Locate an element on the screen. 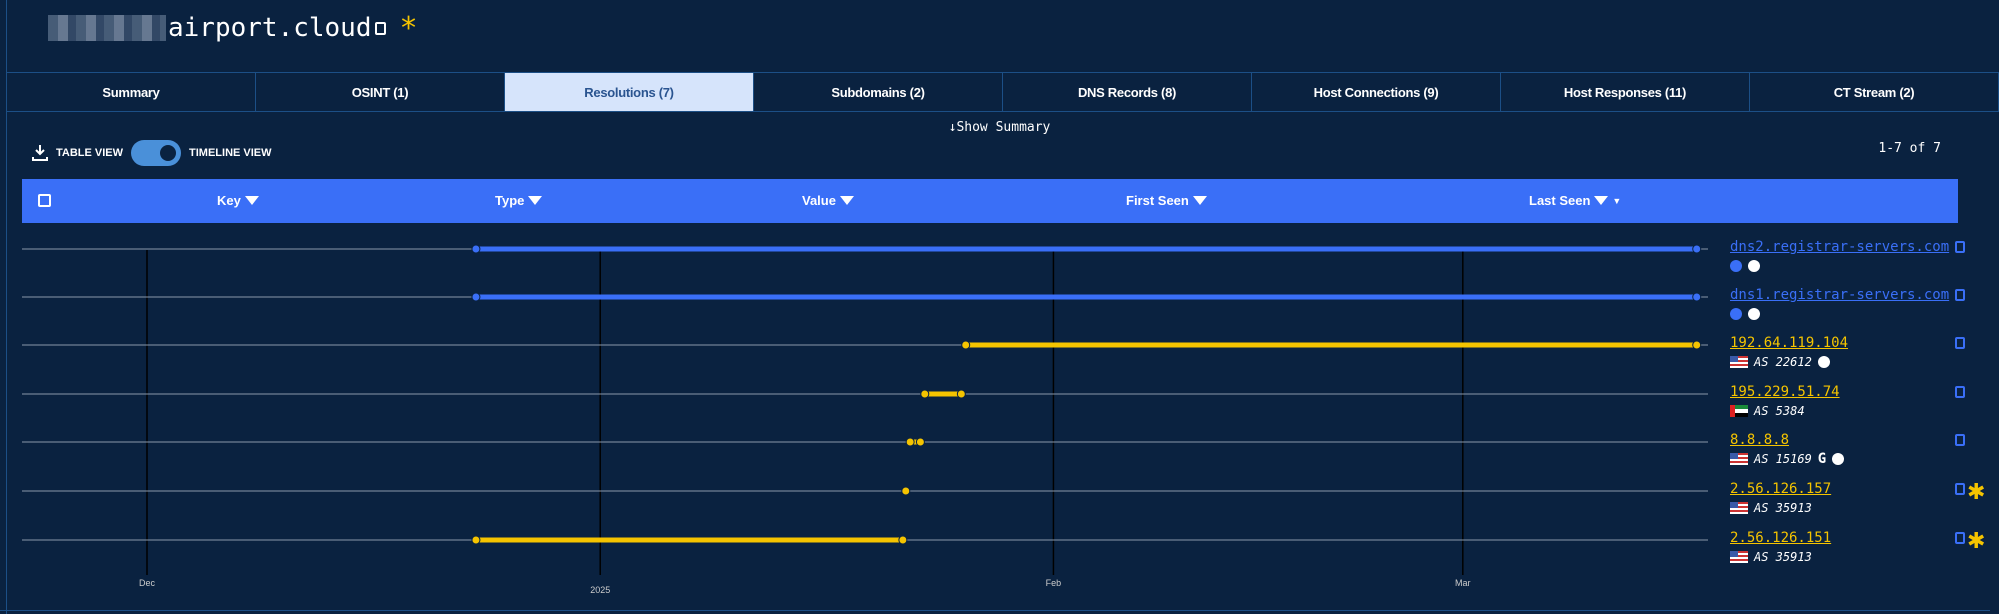 The height and width of the screenshot is (614, 1999). column-type: Type is located at coordinates (519, 200).